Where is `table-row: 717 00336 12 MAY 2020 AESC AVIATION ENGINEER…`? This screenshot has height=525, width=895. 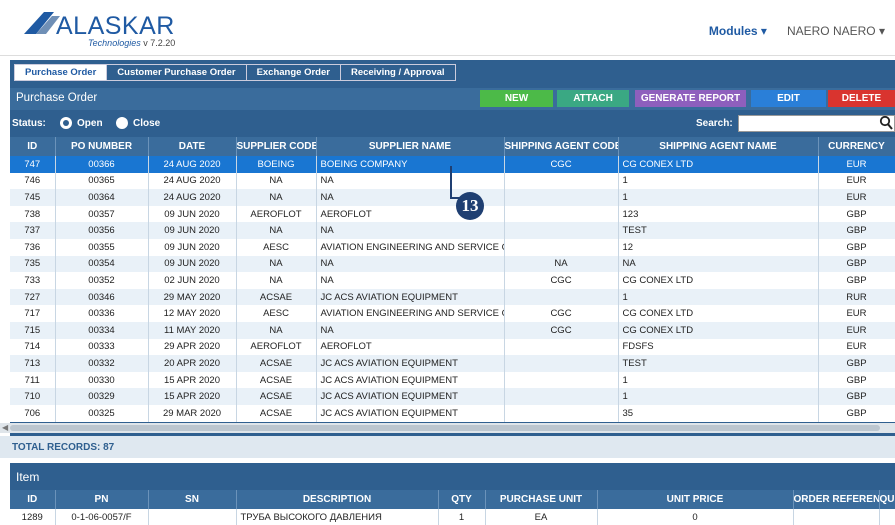 table-row: 717 00336 12 MAY 2020 AESC AVIATION ENGINEER… is located at coordinates (452, 313).